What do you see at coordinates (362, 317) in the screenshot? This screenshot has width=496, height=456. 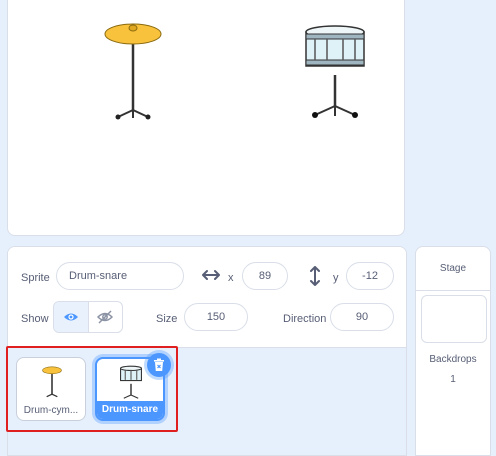 I see `direction-input: 90` at bounding box center [362, 317].